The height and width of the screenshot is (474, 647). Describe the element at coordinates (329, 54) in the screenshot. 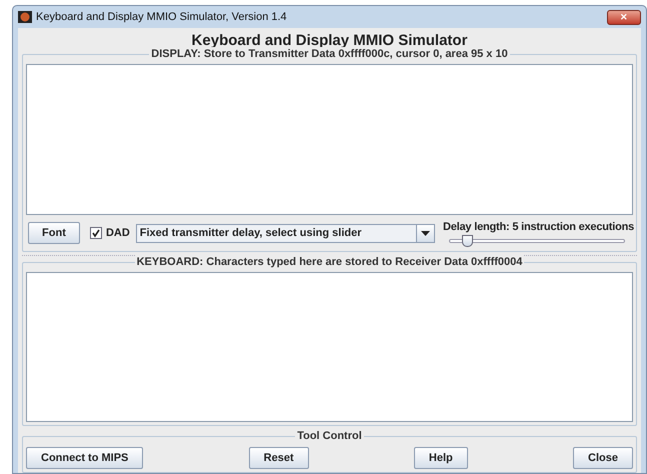

I see `panel-title: DISPLAY: Store to Transmitter Data 0xffff000c, cursor 0, area 95 x 10` at that location.